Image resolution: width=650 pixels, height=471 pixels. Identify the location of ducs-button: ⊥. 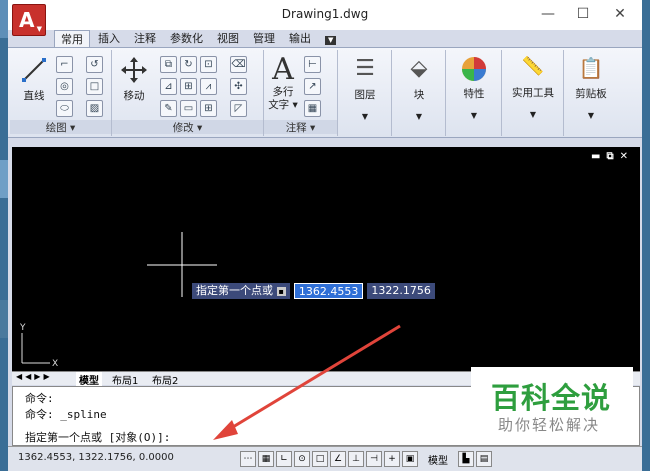
(356, 459).